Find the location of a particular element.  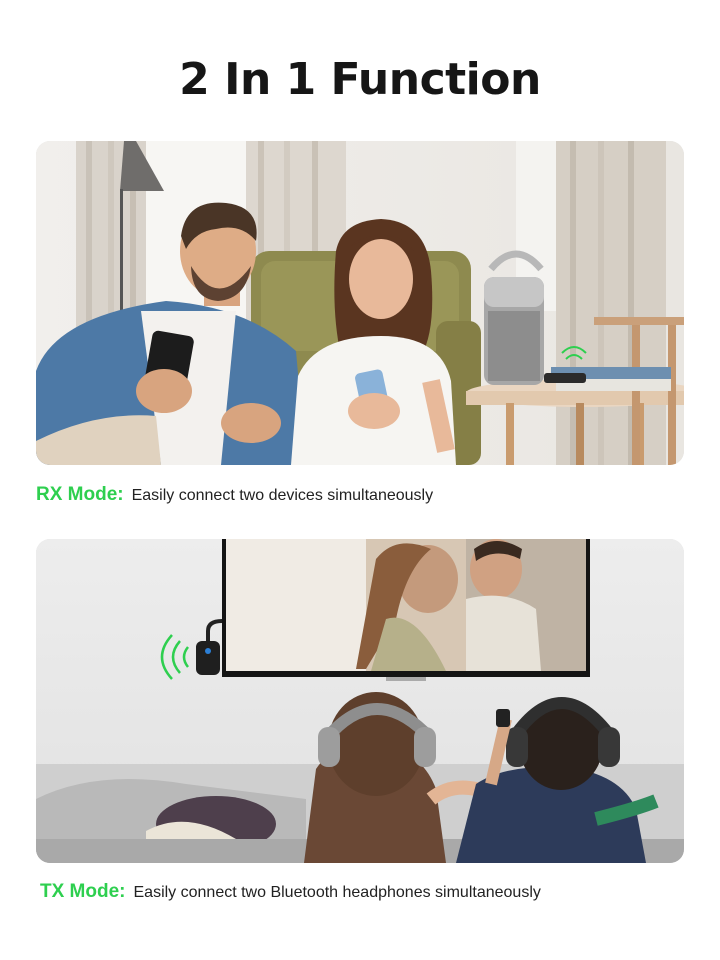

page-title: 2 In 1 Function is located at coordinates (360, 79).